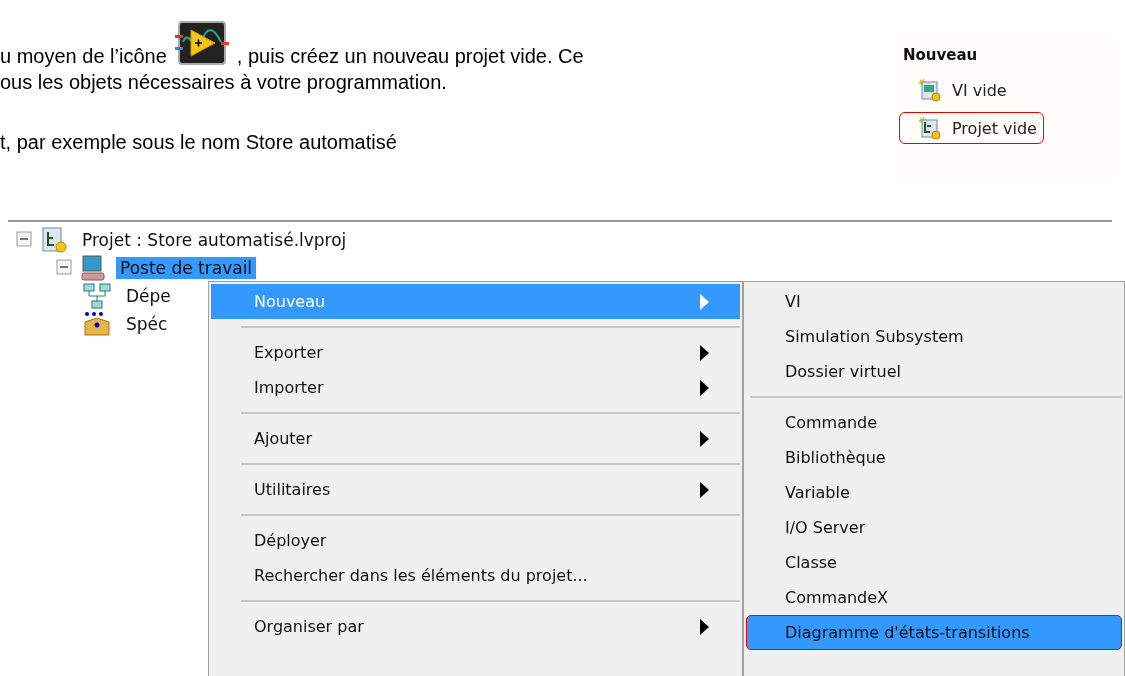 The height and width of the screenshot is (676, 1125). What do you see at coordinates (83, 56) in the screenshot?
I see `instruction-text: u moyen de l’icône` at bounding box center [83, 56].